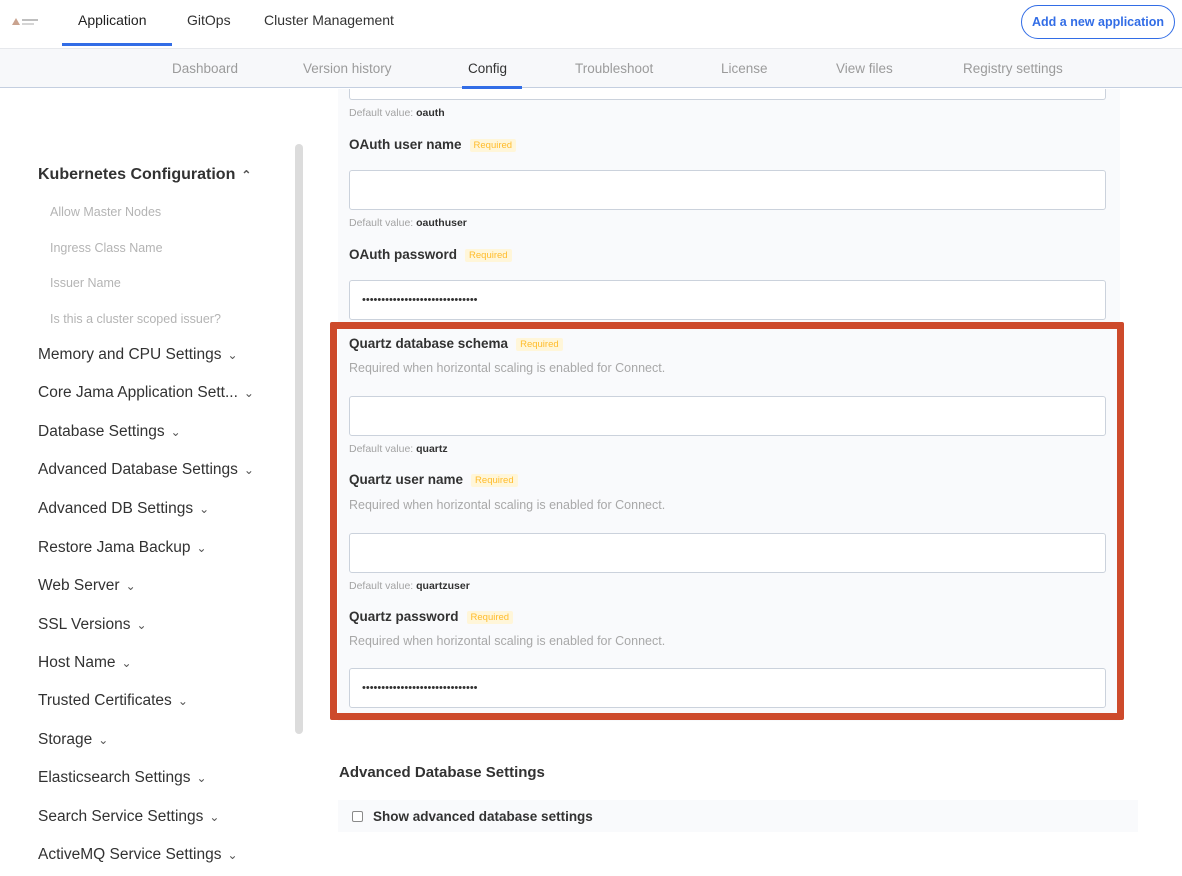  I want to click on sidebar-scrollbar, so click(299, 439).